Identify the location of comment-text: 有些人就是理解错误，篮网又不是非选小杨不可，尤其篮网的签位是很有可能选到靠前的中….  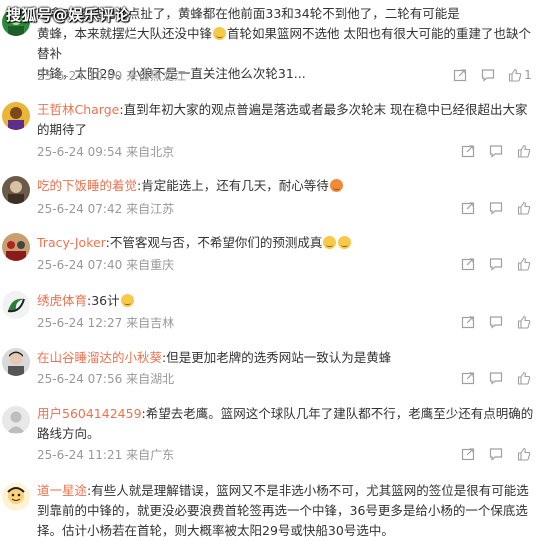
(283, 510).